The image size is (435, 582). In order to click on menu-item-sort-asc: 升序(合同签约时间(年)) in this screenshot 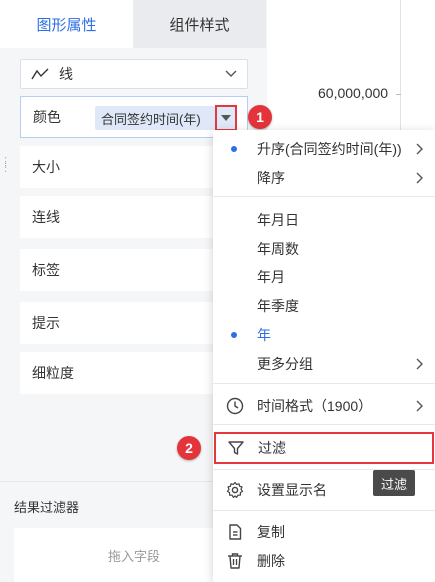, I will do `click(324, 149)`.